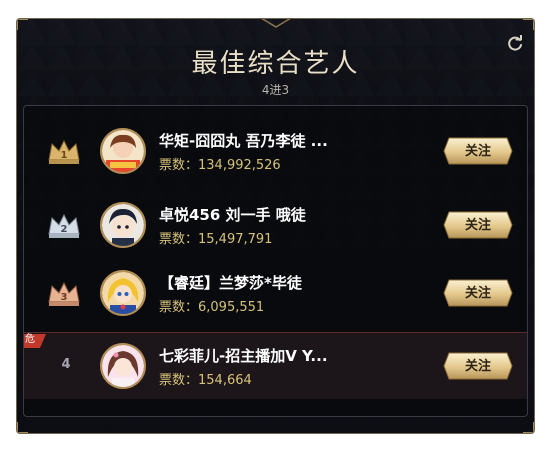  Describe the element at coordinates (66, 364) in the screenshot. I see `rank-number: 4` at that location.